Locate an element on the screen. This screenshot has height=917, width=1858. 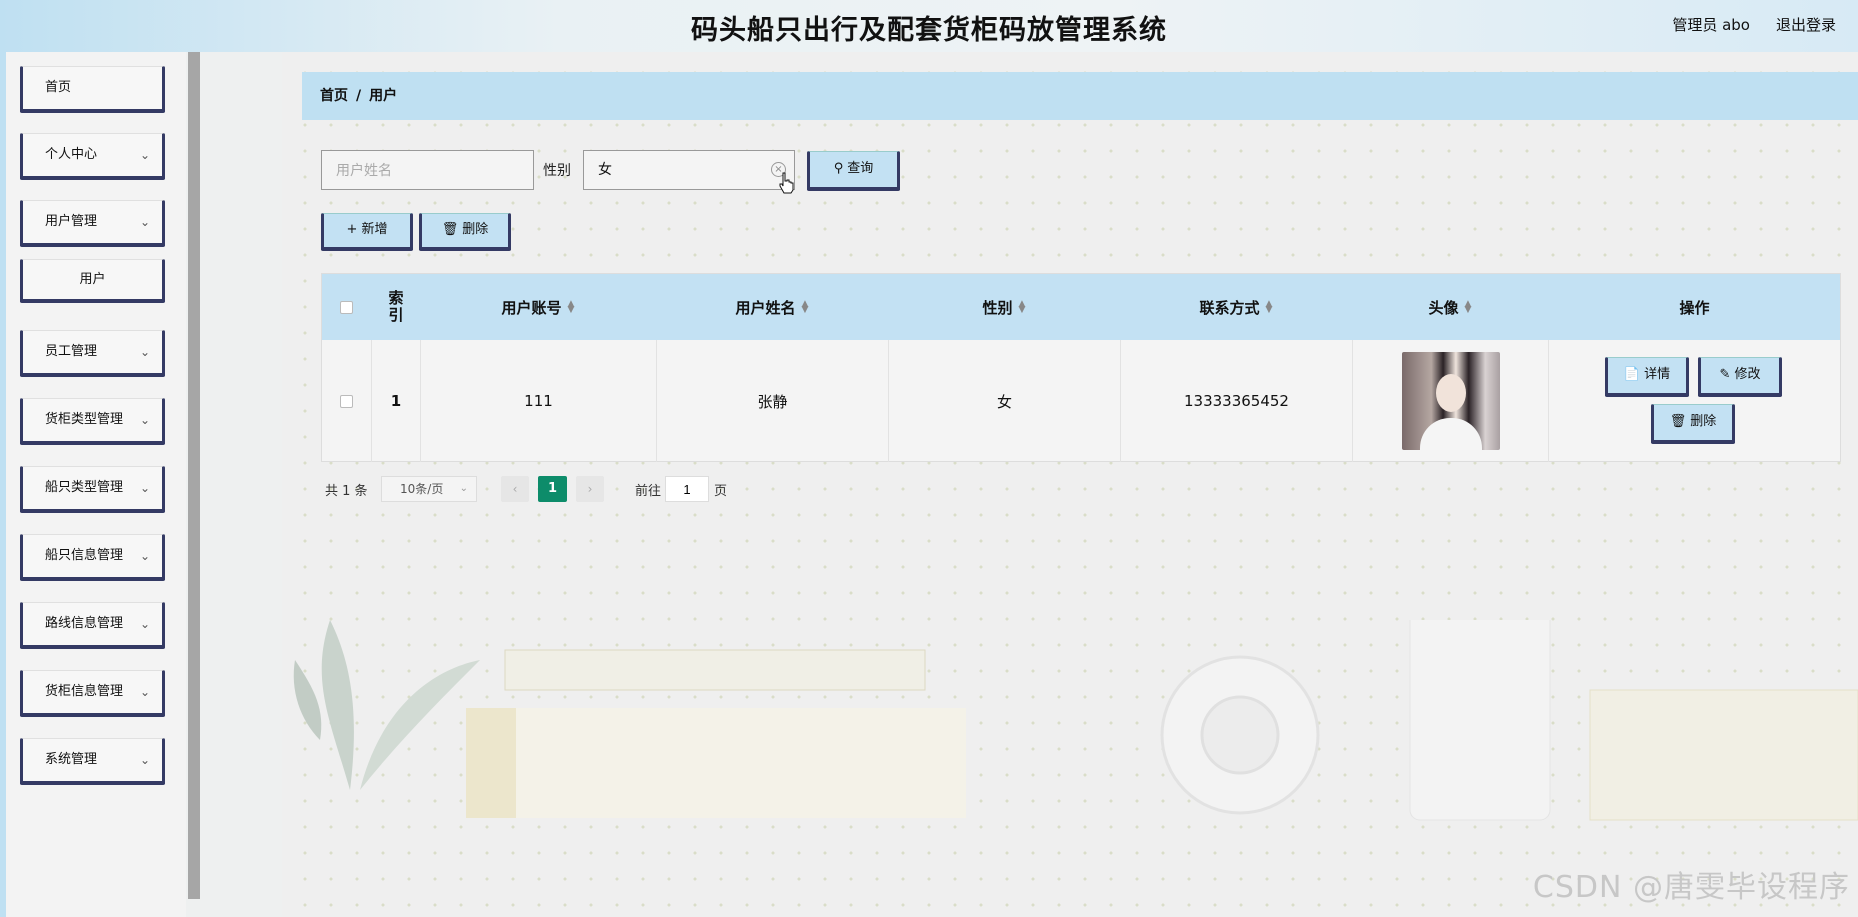
select-all-checkbox-cell is located at coordinates (346, 307).